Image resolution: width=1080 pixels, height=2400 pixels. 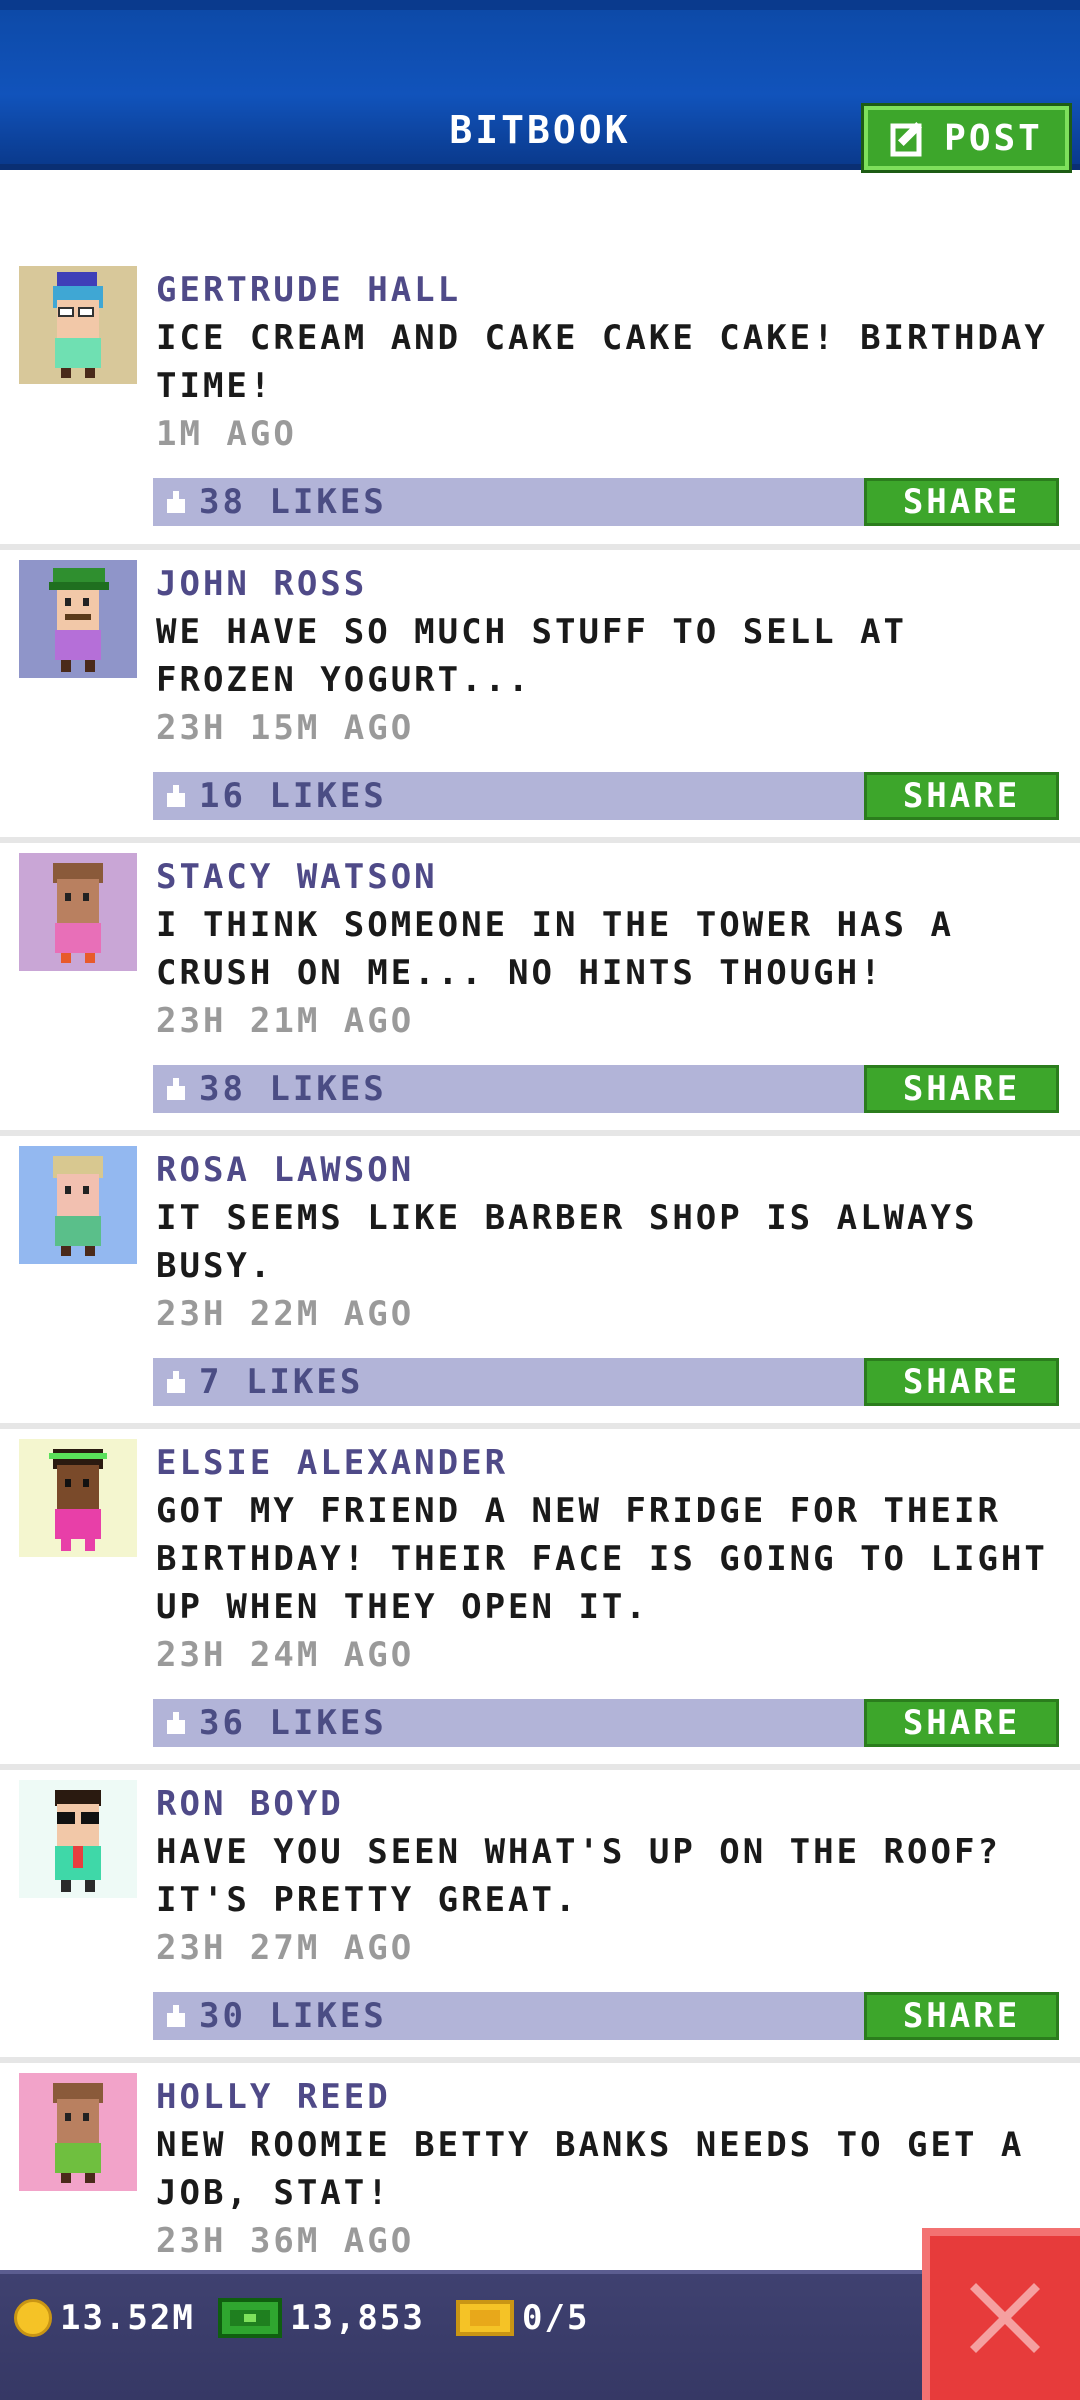 I want to click on status-bar: 13.52M 13,853 0/5, so click(x=540, y=2335).